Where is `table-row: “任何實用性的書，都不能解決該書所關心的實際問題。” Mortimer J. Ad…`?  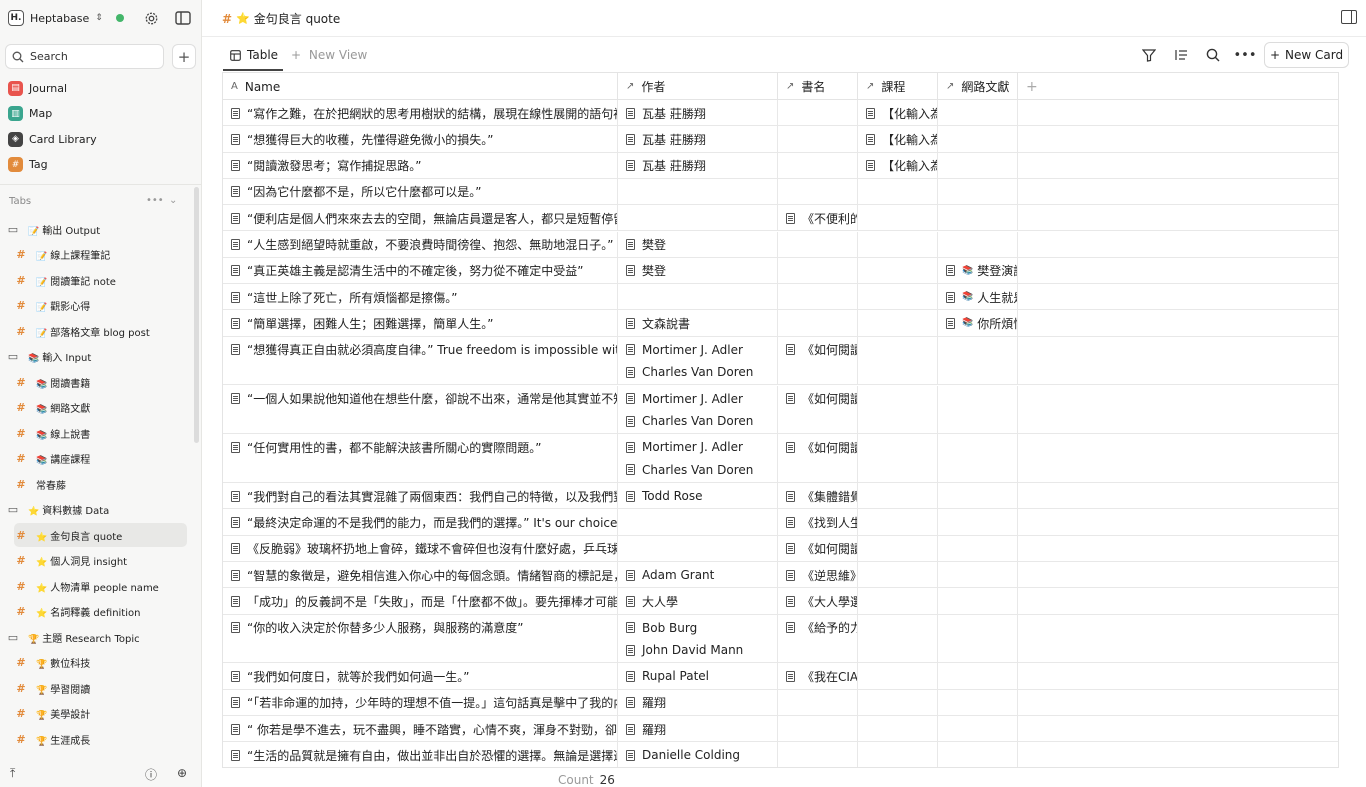 table-row: “任何實用性的書，都不能解決該書所關心的實際問題。” Mortimer J. Ad… is located at coordinates (780, 459).